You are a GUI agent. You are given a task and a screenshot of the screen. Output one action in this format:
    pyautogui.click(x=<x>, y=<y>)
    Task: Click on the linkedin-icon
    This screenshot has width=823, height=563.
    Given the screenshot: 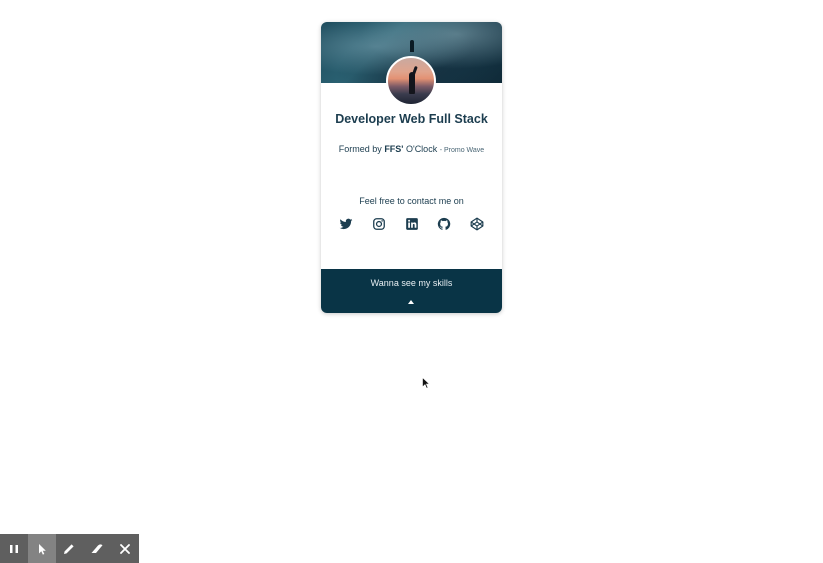 What is the action you would take?
    pyautogui.click(x=412, y=224)
    